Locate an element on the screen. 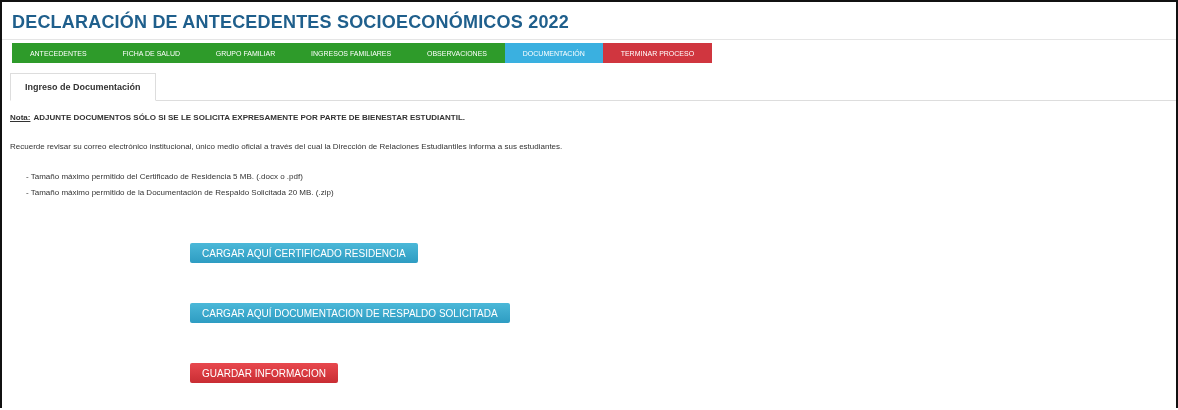 Image resolution: width=1178 pixels, height=410 pixels. note-label: Nota: is located at coordinates (20, 117).